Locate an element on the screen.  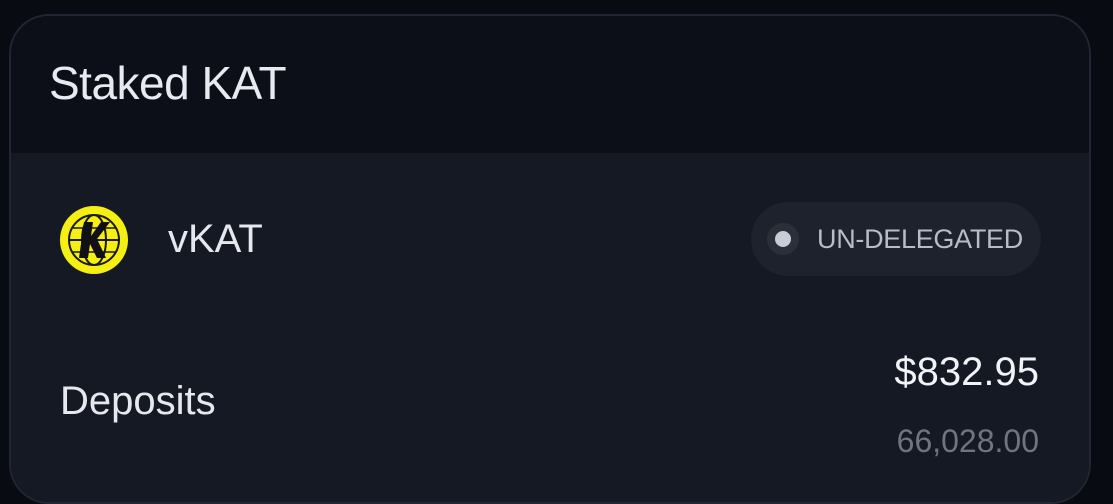
kat-globe-logo-icon is located at coordinates (94, 240).